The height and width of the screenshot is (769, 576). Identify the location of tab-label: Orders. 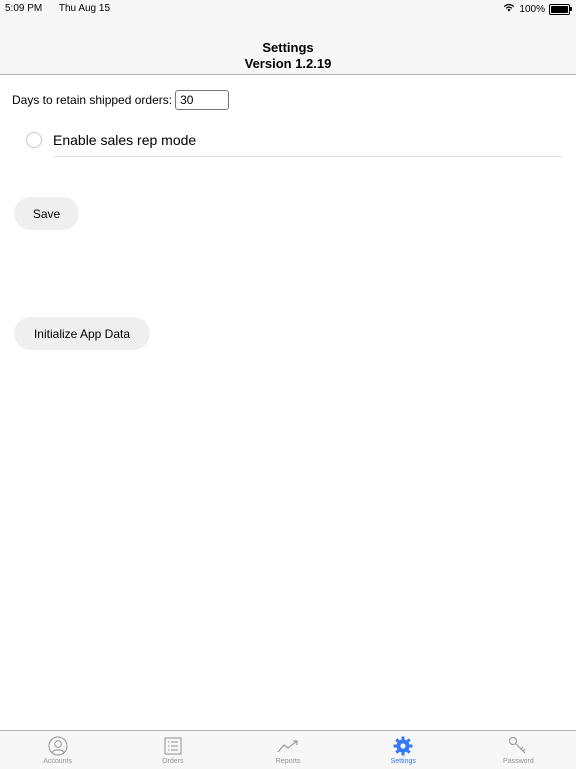
(173, 761).